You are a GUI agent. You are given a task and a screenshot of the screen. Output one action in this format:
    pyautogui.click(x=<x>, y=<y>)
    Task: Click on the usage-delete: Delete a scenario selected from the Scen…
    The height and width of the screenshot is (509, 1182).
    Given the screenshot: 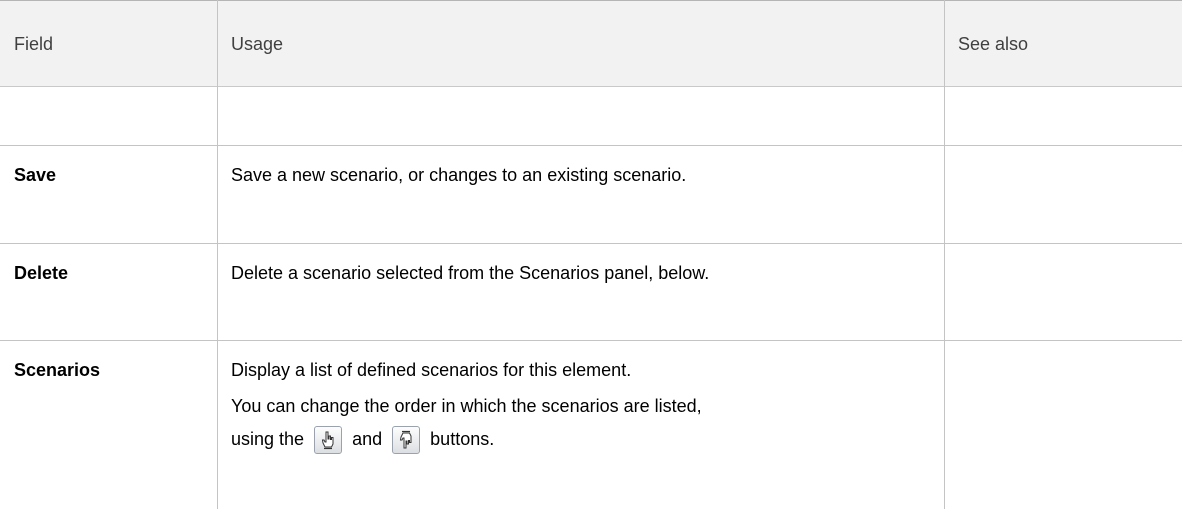 What is the action you would take?
    pyautogui.click(x=470, y=273)
    